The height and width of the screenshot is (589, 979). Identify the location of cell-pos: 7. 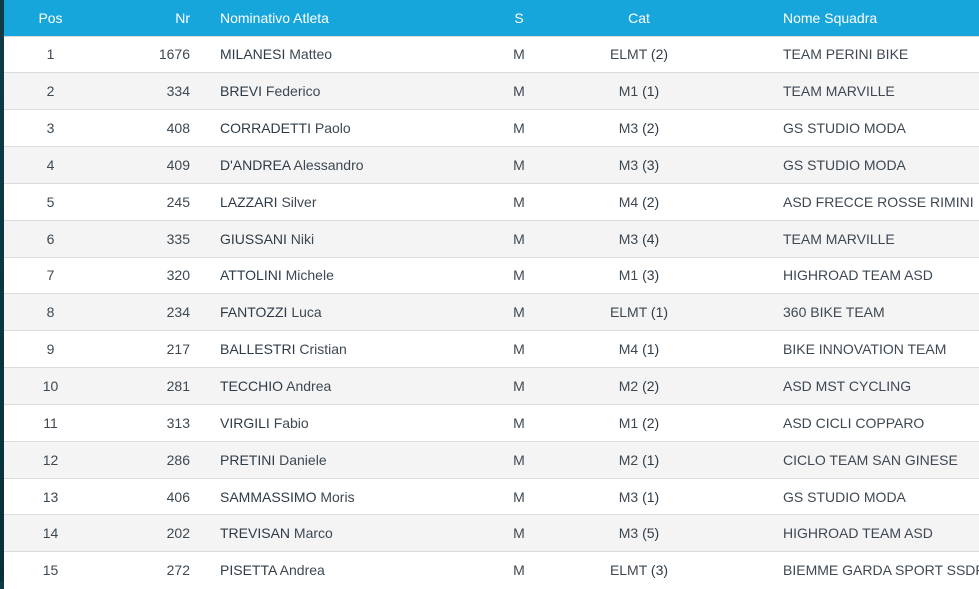
(50, 275).